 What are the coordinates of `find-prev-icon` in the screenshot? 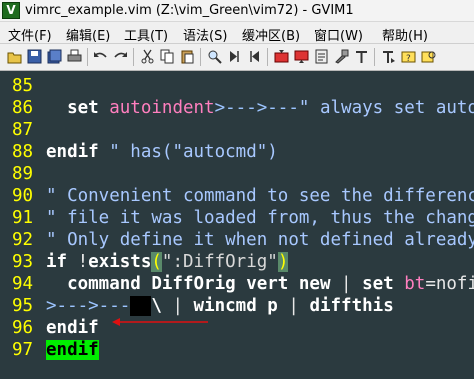 It's located at (254, 56).